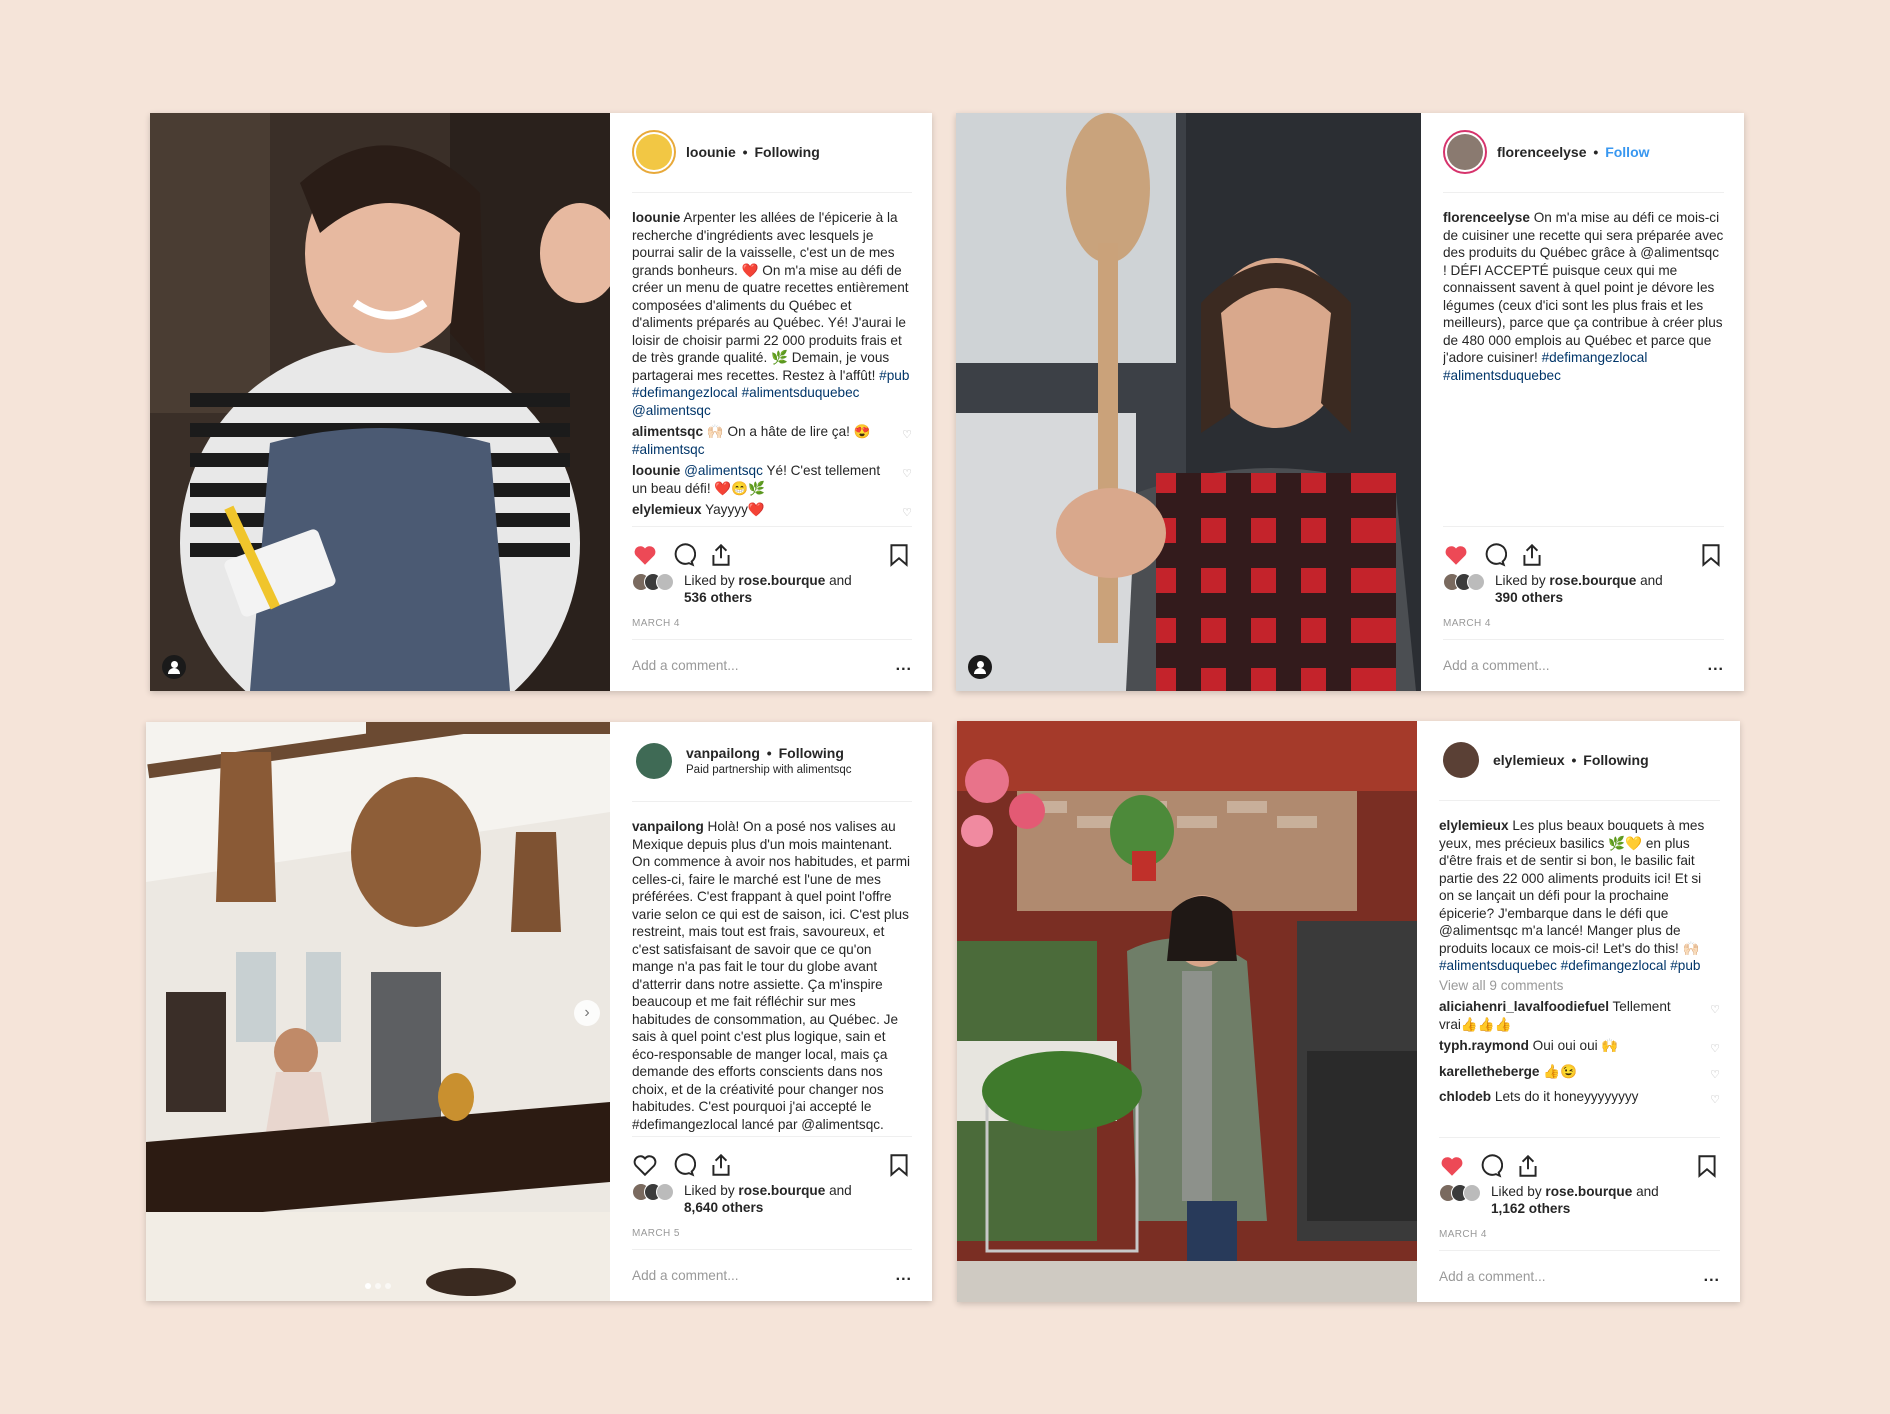  What do you see at coordinates (1530, 1208) in the screenshot?
I see `likes-others: 1,162 others` at bounding box center [1530, 1208].